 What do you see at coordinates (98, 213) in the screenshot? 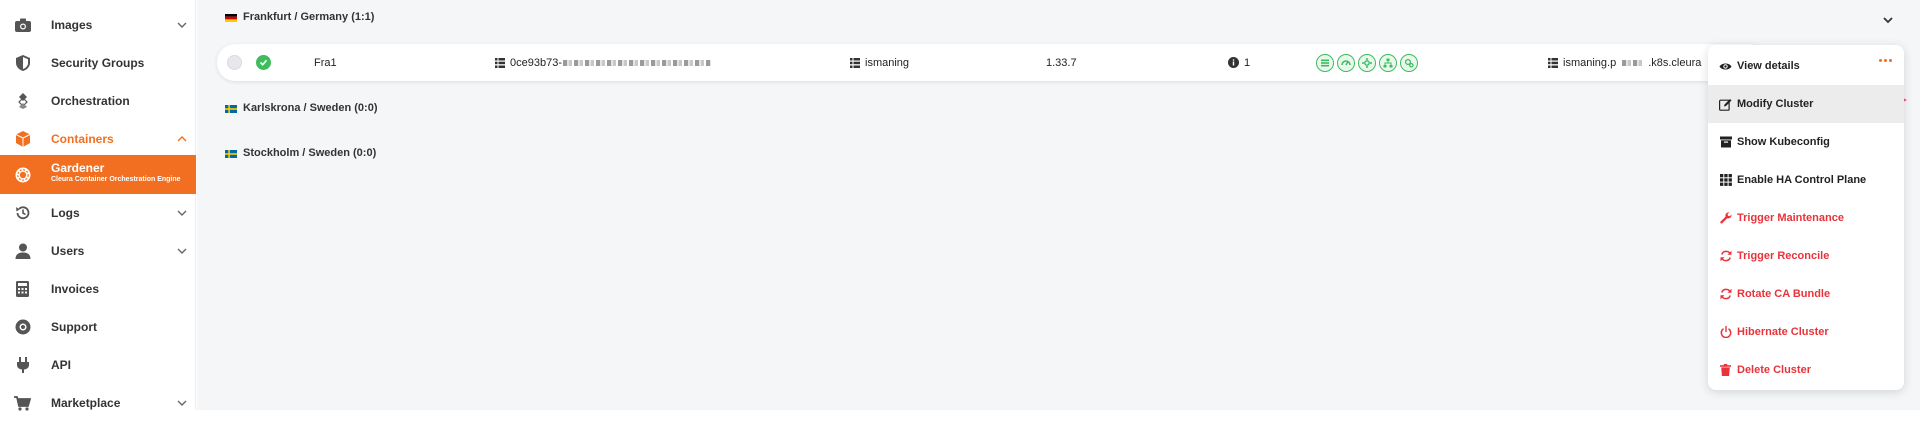
I see `sidebar-item-logs: Logs` at bounding box center [98, 213].